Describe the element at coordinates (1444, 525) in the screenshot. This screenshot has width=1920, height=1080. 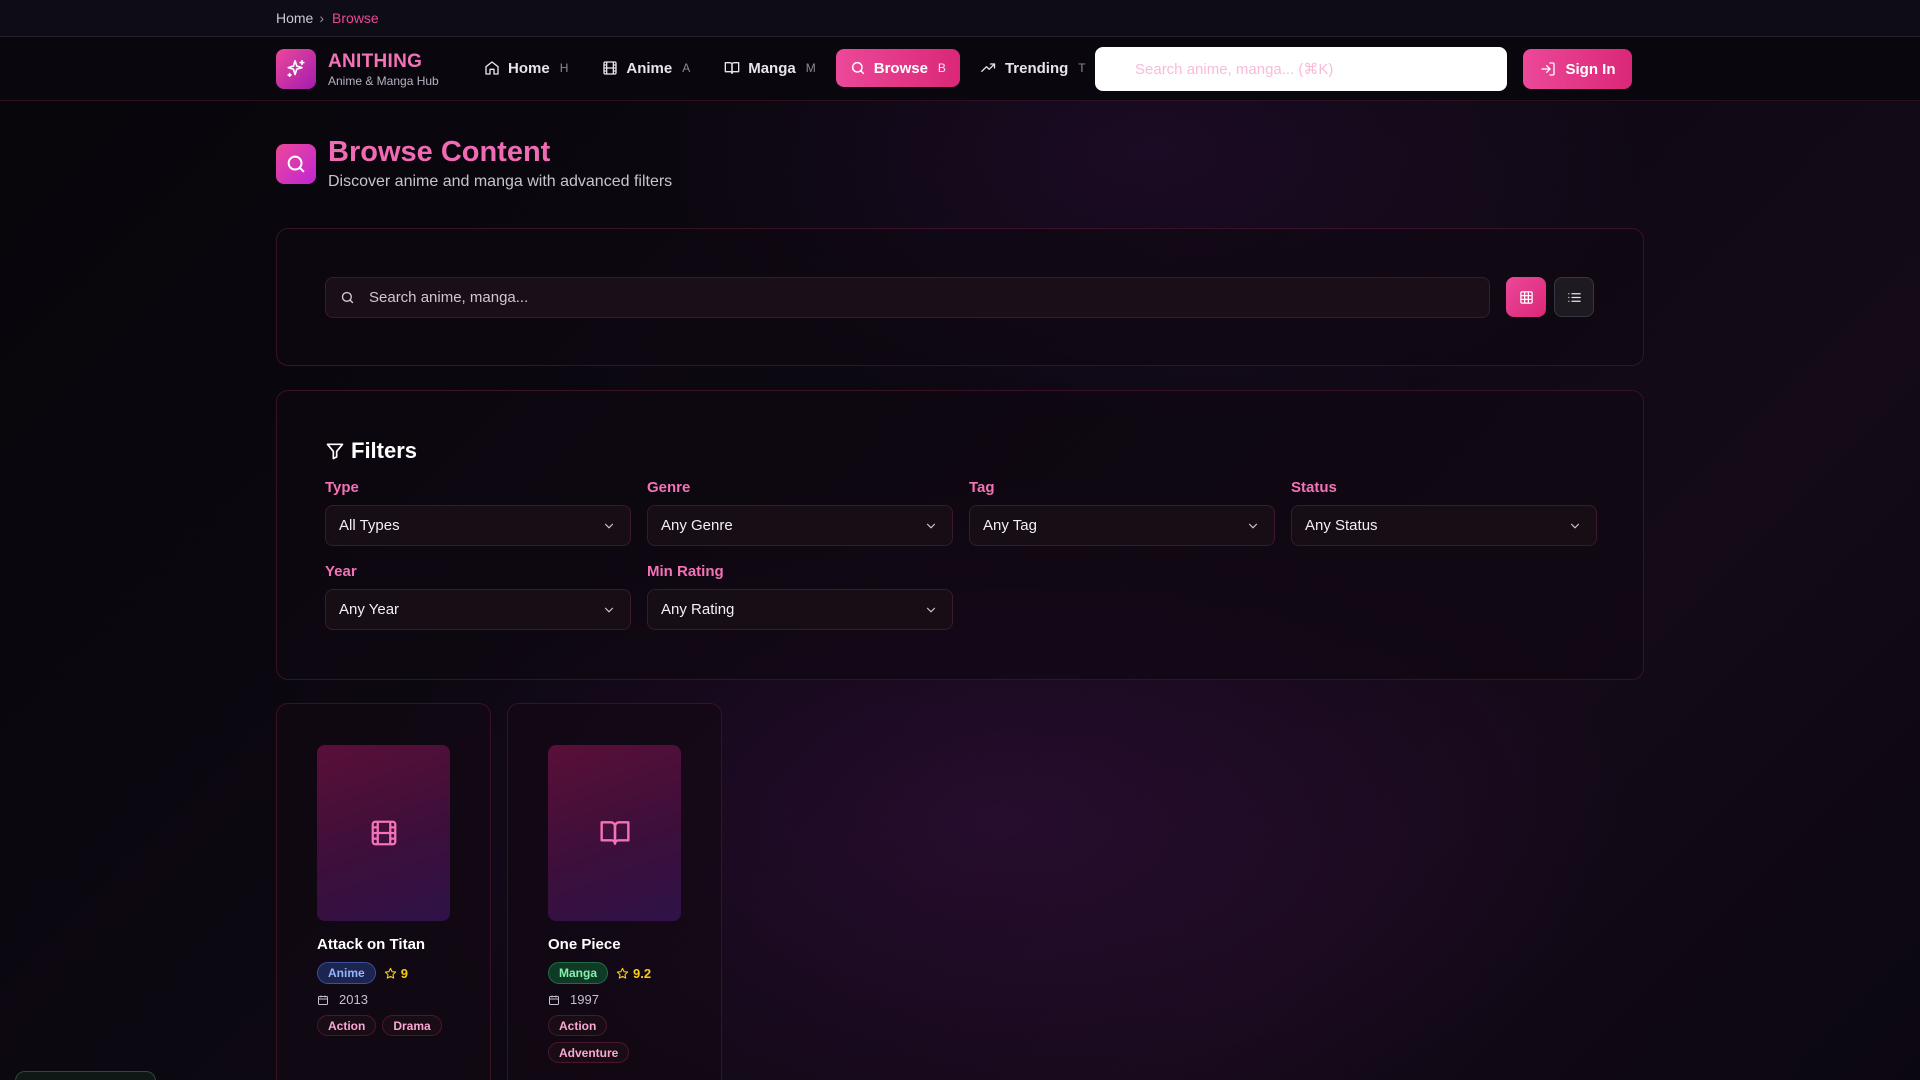
I see `status-select: Any Status` at that location.